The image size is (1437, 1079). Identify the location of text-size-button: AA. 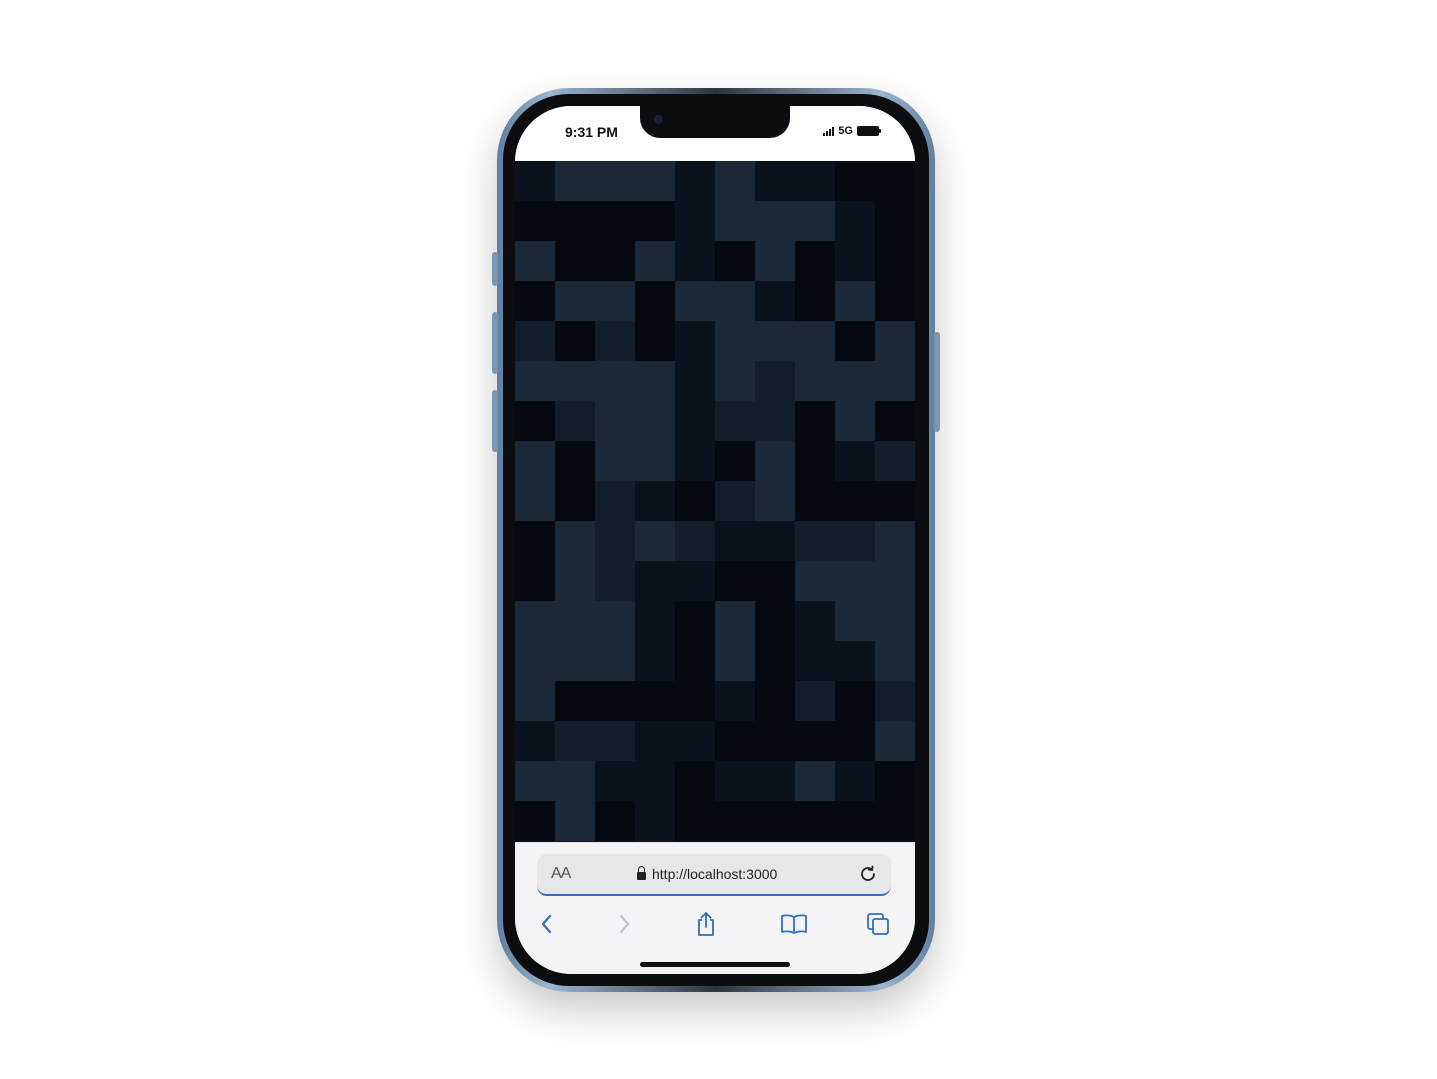
(561, 874).